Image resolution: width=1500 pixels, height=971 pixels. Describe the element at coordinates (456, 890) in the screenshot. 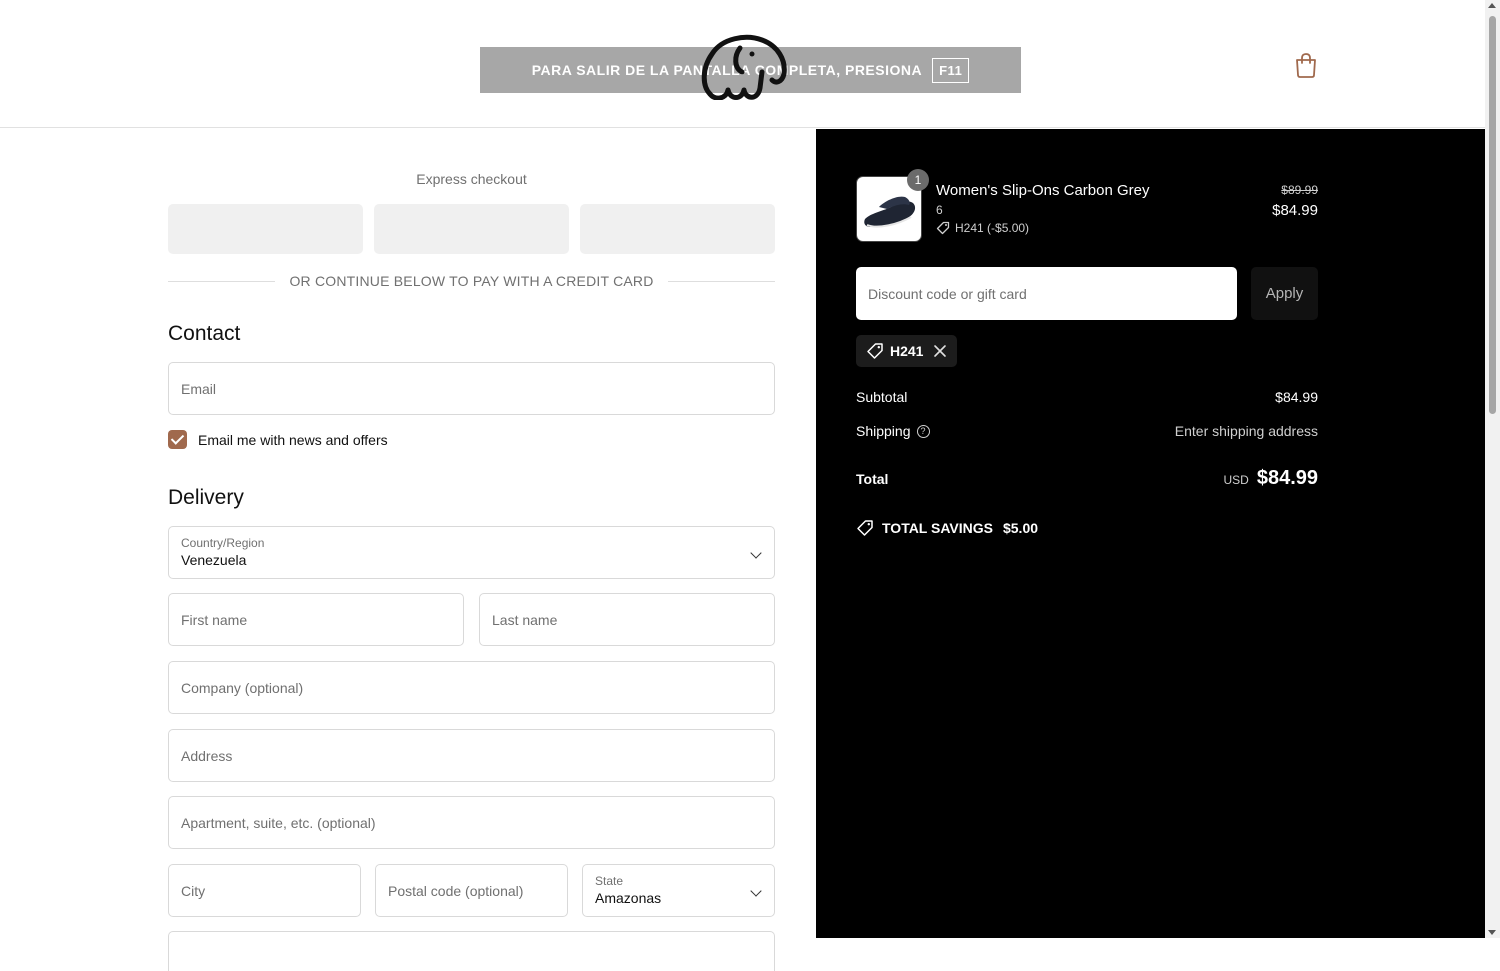

I see `postal-placeholder: Postal code (optional)` at that location.